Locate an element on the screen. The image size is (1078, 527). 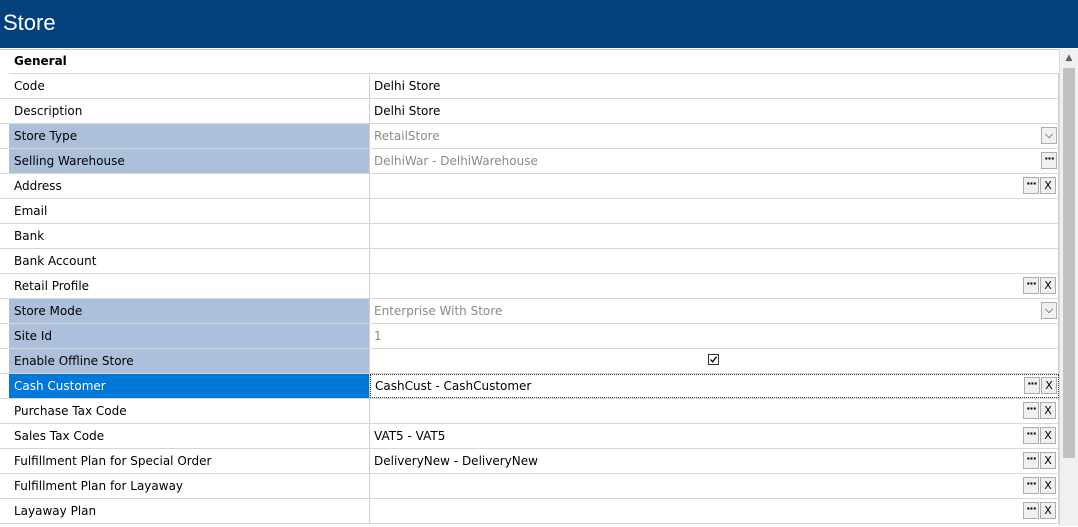
row-code: Code Delhi Store is located at coordinates (529, 86).